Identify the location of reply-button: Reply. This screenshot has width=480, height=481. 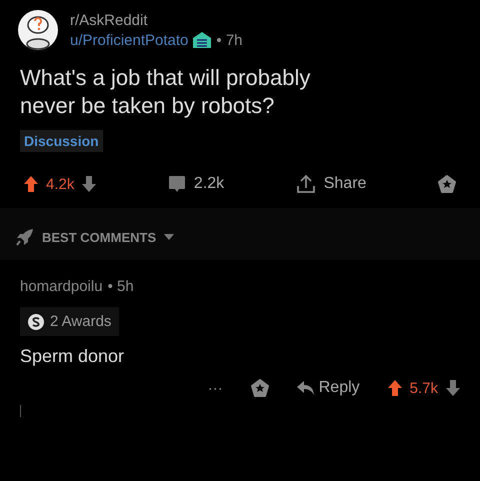
(328, 388).